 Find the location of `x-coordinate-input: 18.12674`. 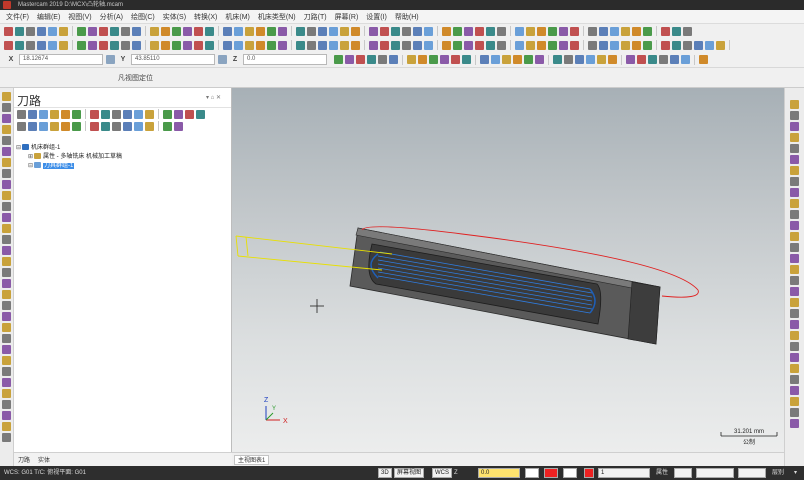

x-coordinate-input: 18.12674 is located at coordinates (61, 59).